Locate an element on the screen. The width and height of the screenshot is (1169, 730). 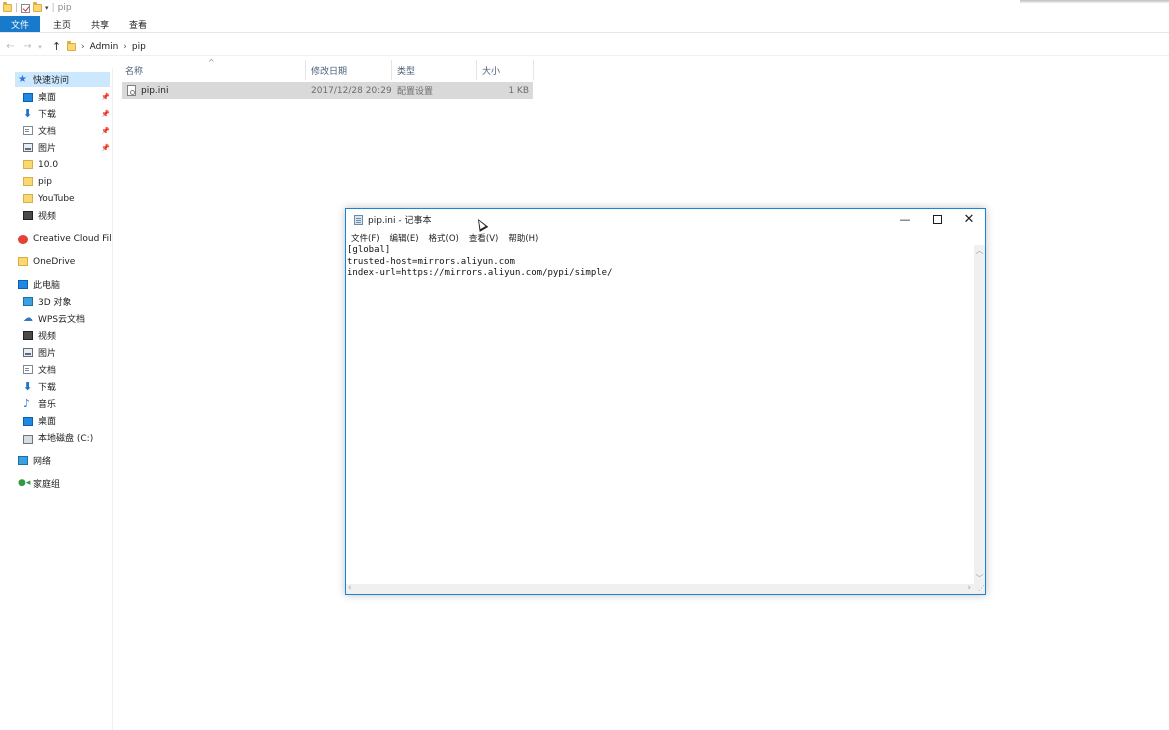
ini-file-icon is located at coordinates (131, 90).